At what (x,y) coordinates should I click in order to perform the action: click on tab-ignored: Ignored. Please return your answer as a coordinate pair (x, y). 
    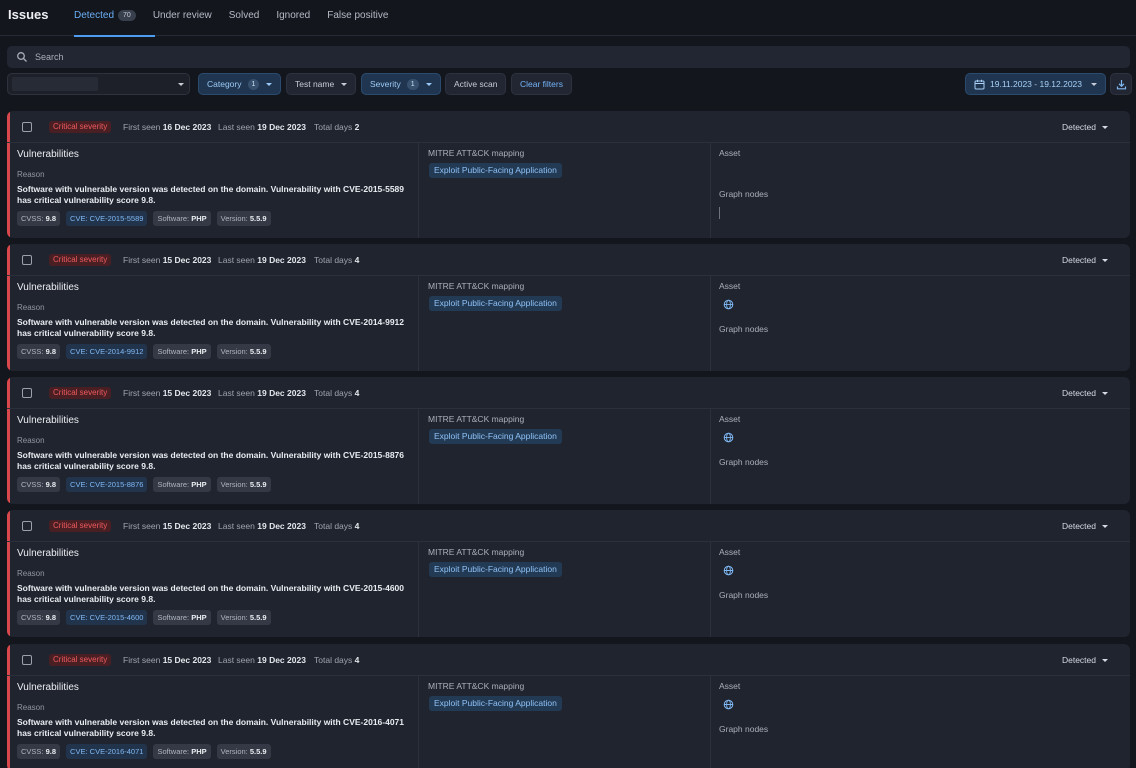
    Looking at the image, I should click on (293, 18).